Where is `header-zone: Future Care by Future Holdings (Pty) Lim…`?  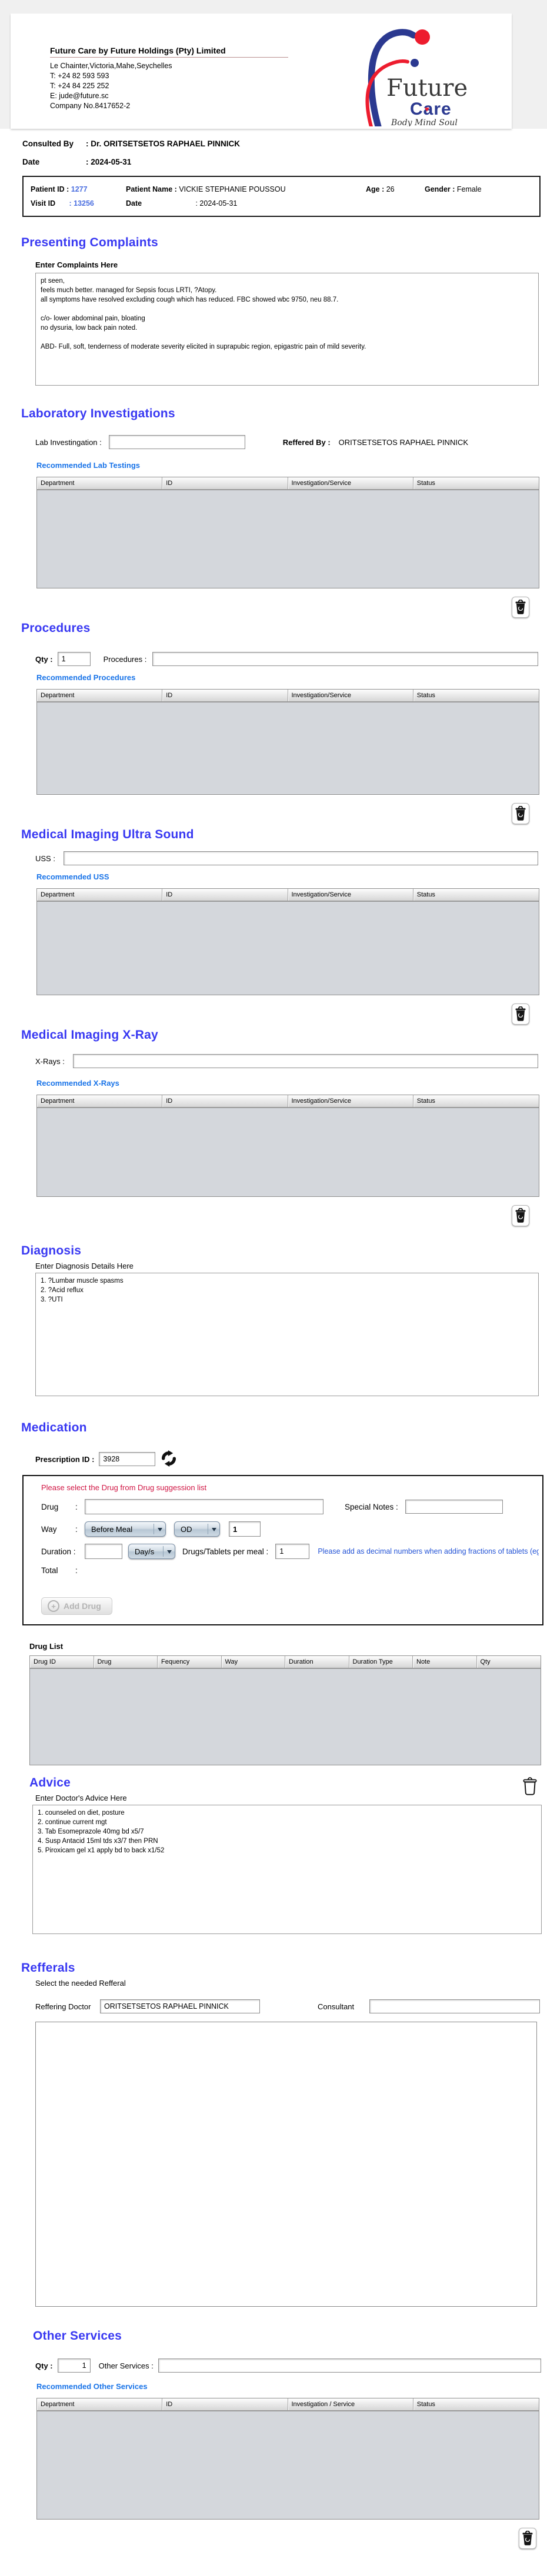 header-zone: Future Care by Future Holdings (Pty) Lim… is located at coordinates (273, 68).